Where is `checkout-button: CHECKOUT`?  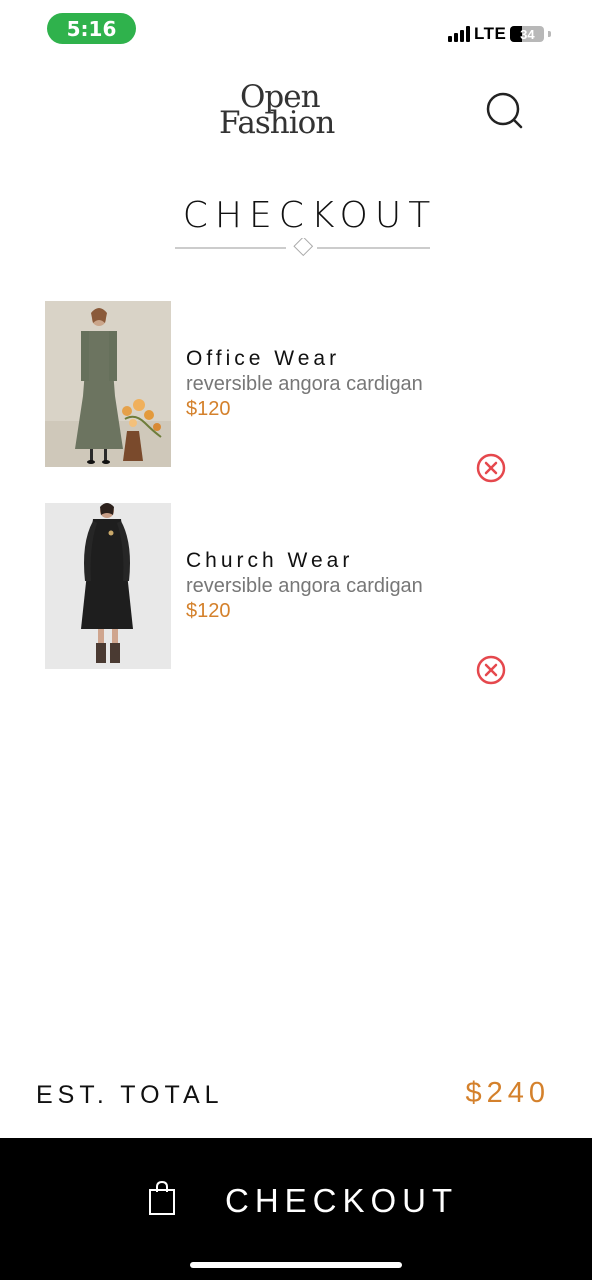
checkout-button: CHECKOUT is located at coordinates (296, 1209).